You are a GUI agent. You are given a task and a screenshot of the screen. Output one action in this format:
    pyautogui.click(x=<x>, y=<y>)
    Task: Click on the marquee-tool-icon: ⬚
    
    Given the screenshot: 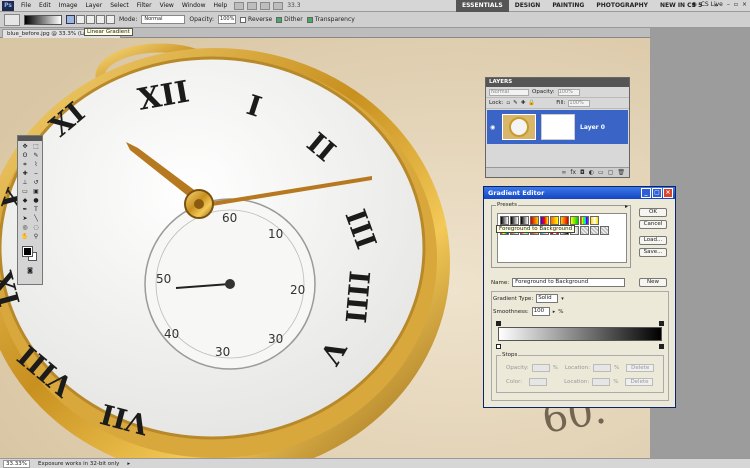 What is the action you would take?
    pyautogui.click(x=36, y=147)
    